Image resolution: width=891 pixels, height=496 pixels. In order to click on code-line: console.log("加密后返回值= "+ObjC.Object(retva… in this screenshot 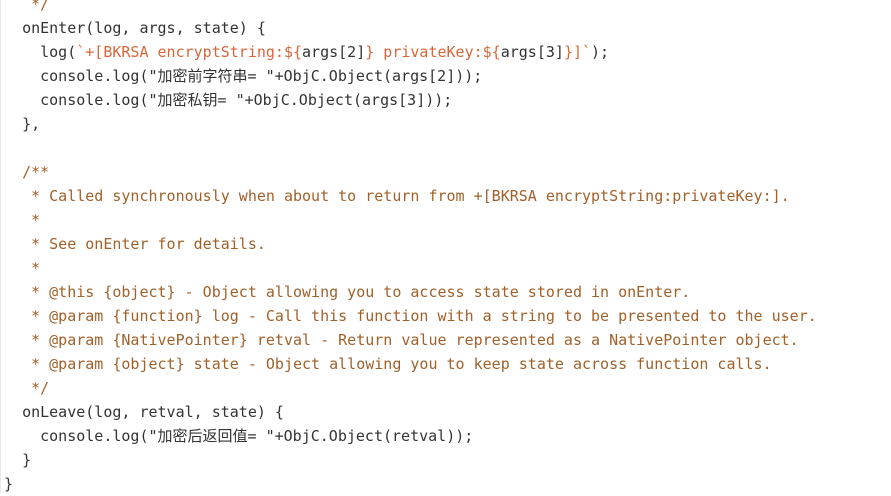, I will do `click(238, 436)`.